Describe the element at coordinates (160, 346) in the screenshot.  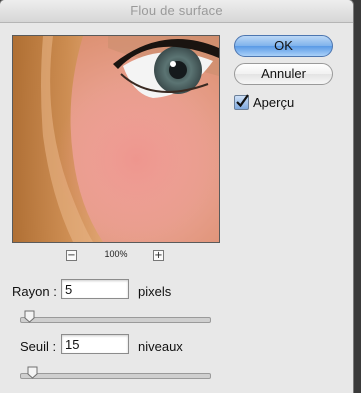
I see `threshold-unit: niveaux` at that location.